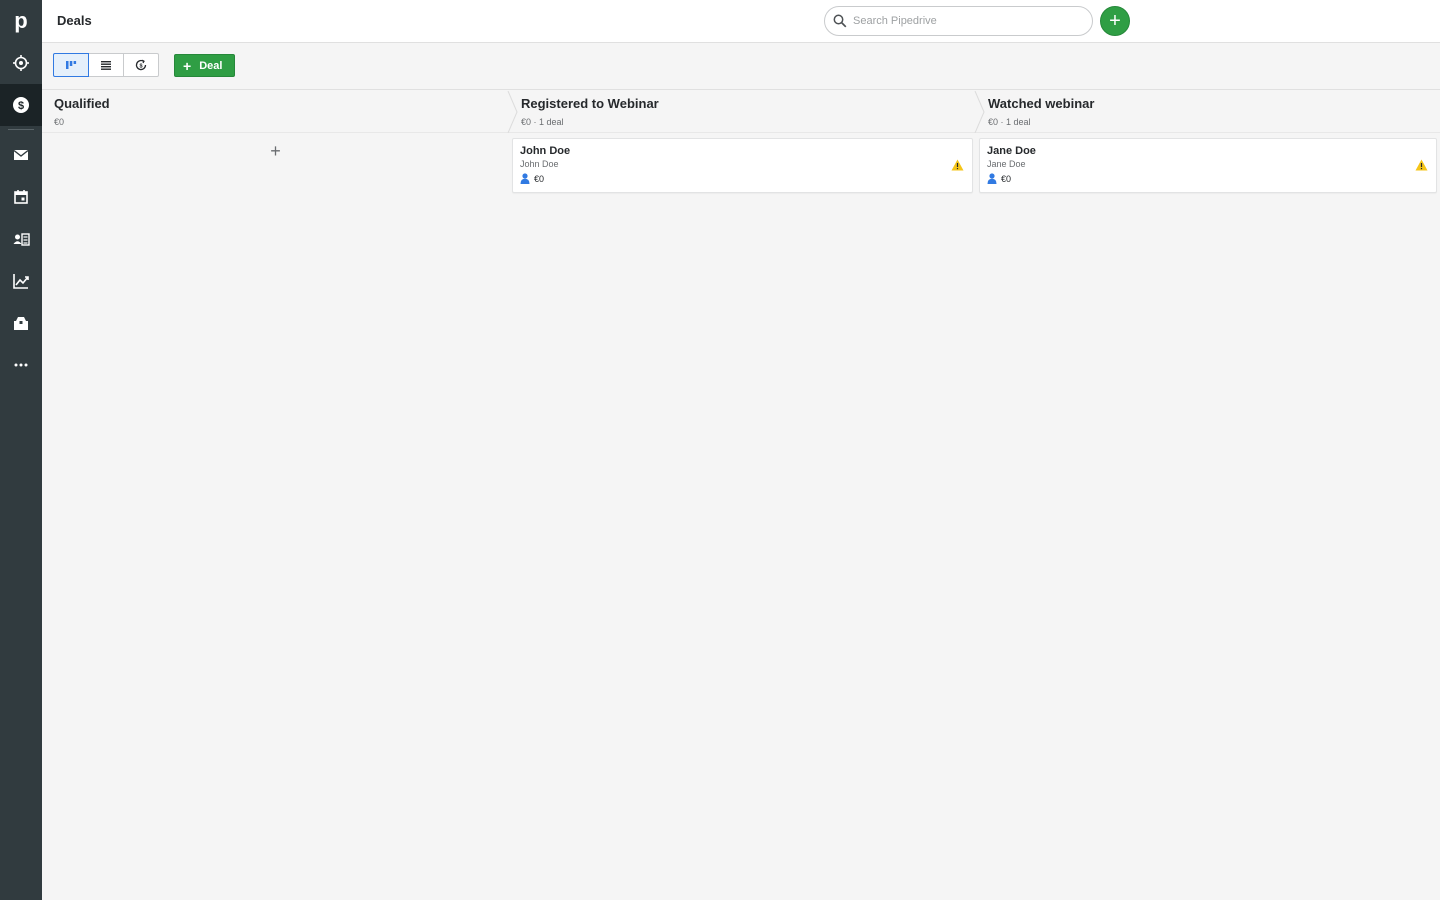 This screenshot has width=1440, height=900. What do you see at coordinates (82, 103) in the screenshot?
I see `stage-name: Qualified` at bounding box center [82, 103].